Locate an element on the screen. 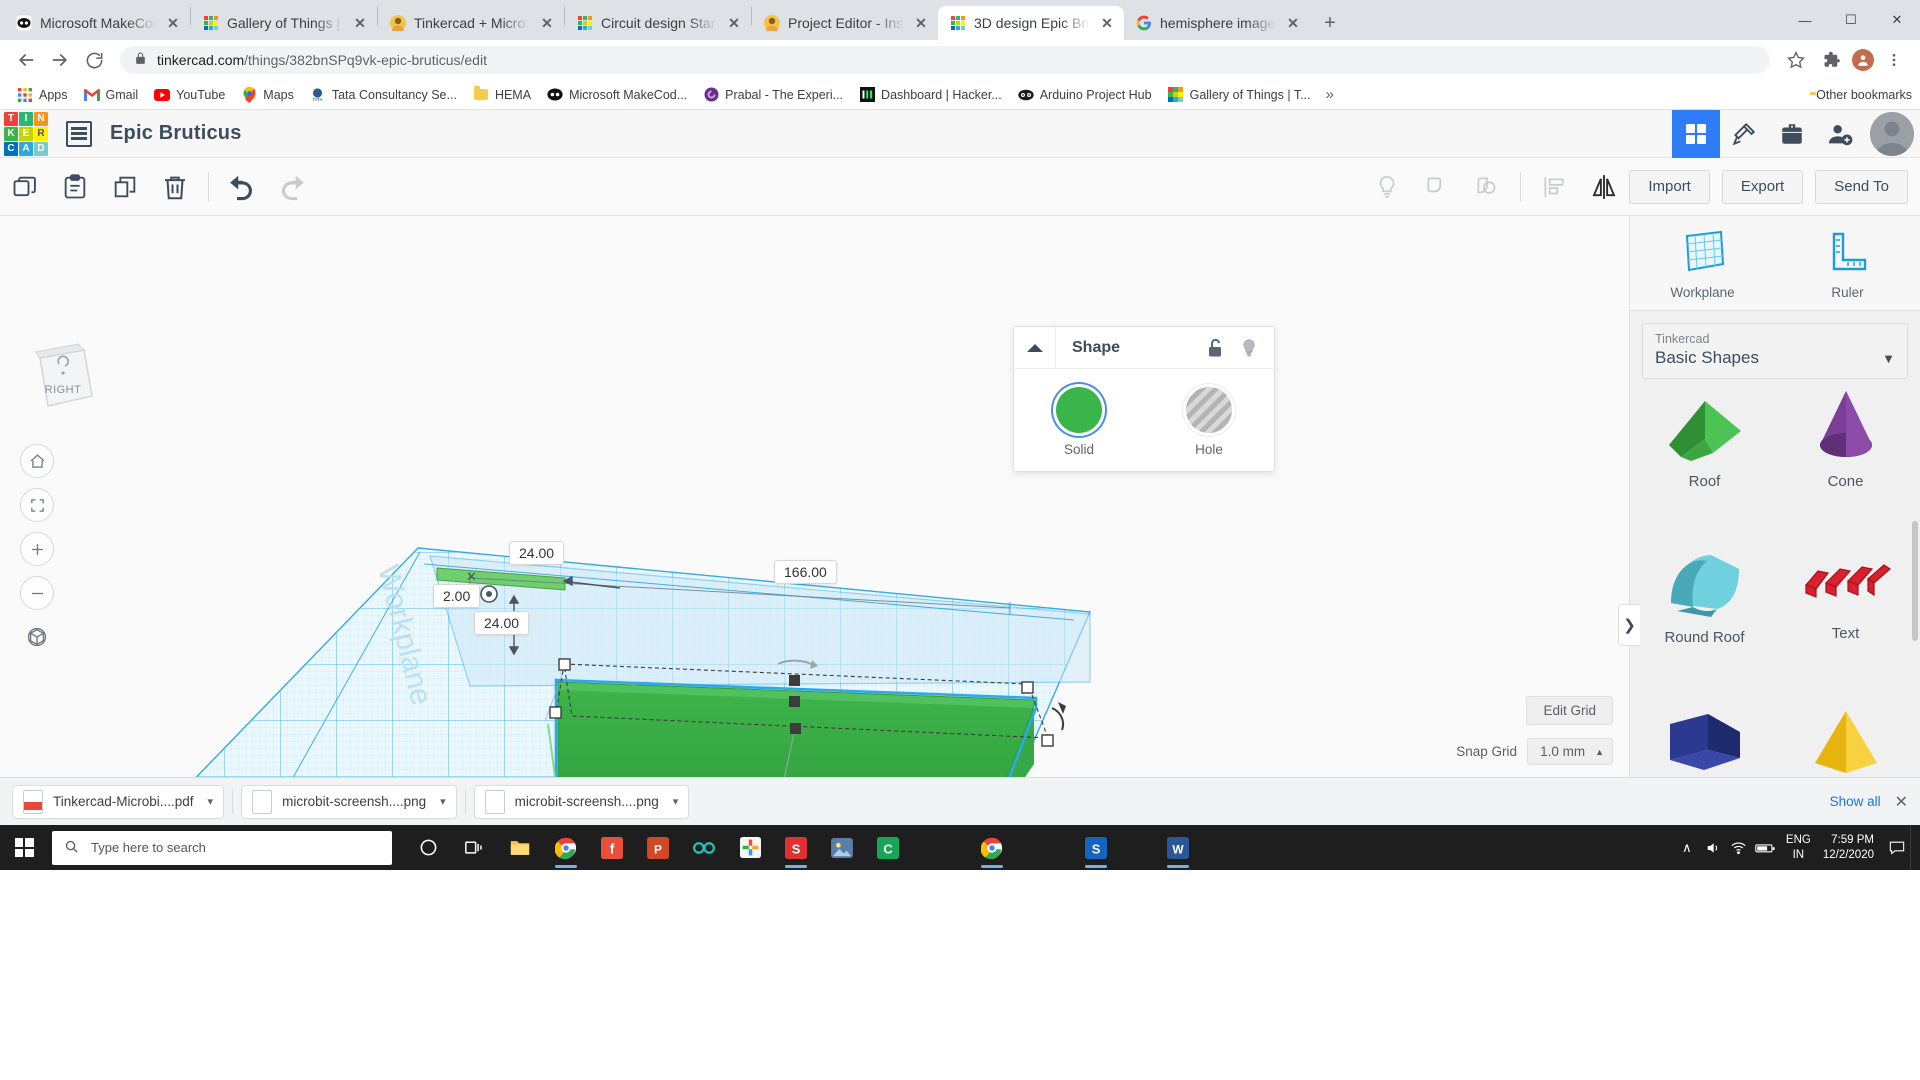 The image size is (1920, 1080). word-icon: W is located at coordinates (1178, 847).